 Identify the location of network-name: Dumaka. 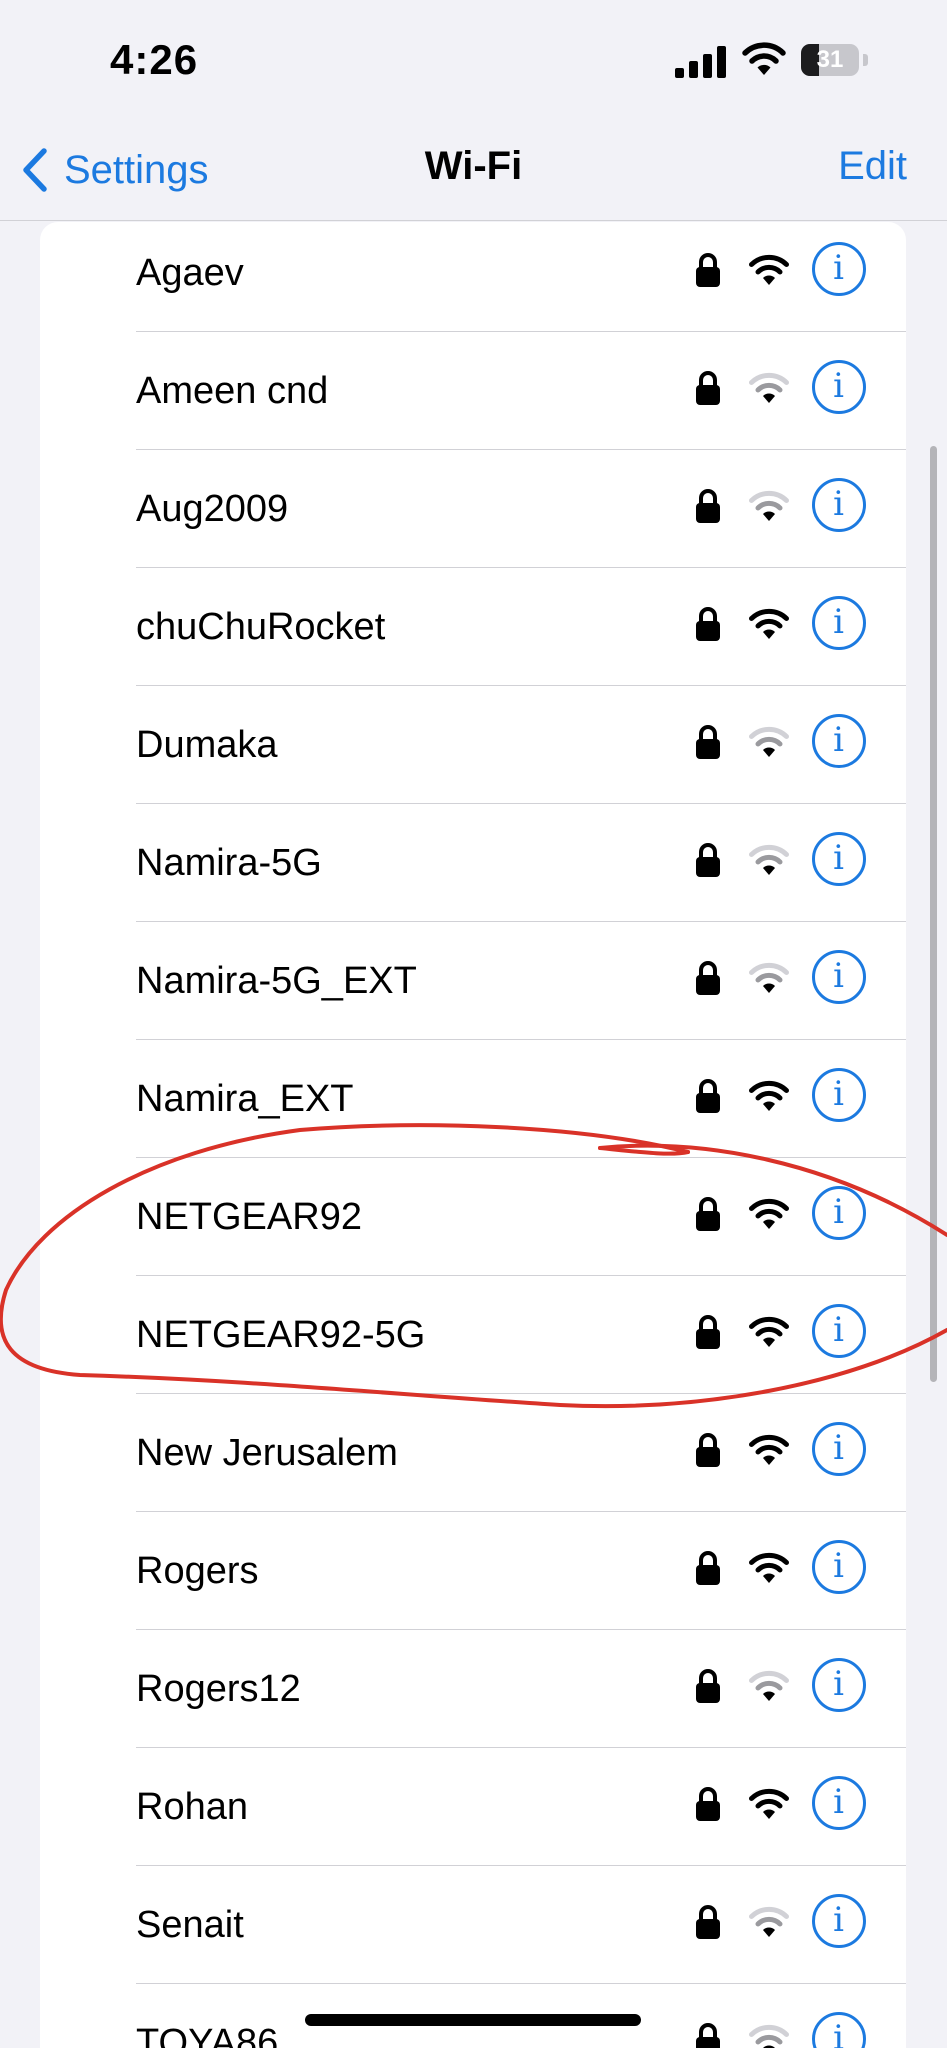
(207, 745).